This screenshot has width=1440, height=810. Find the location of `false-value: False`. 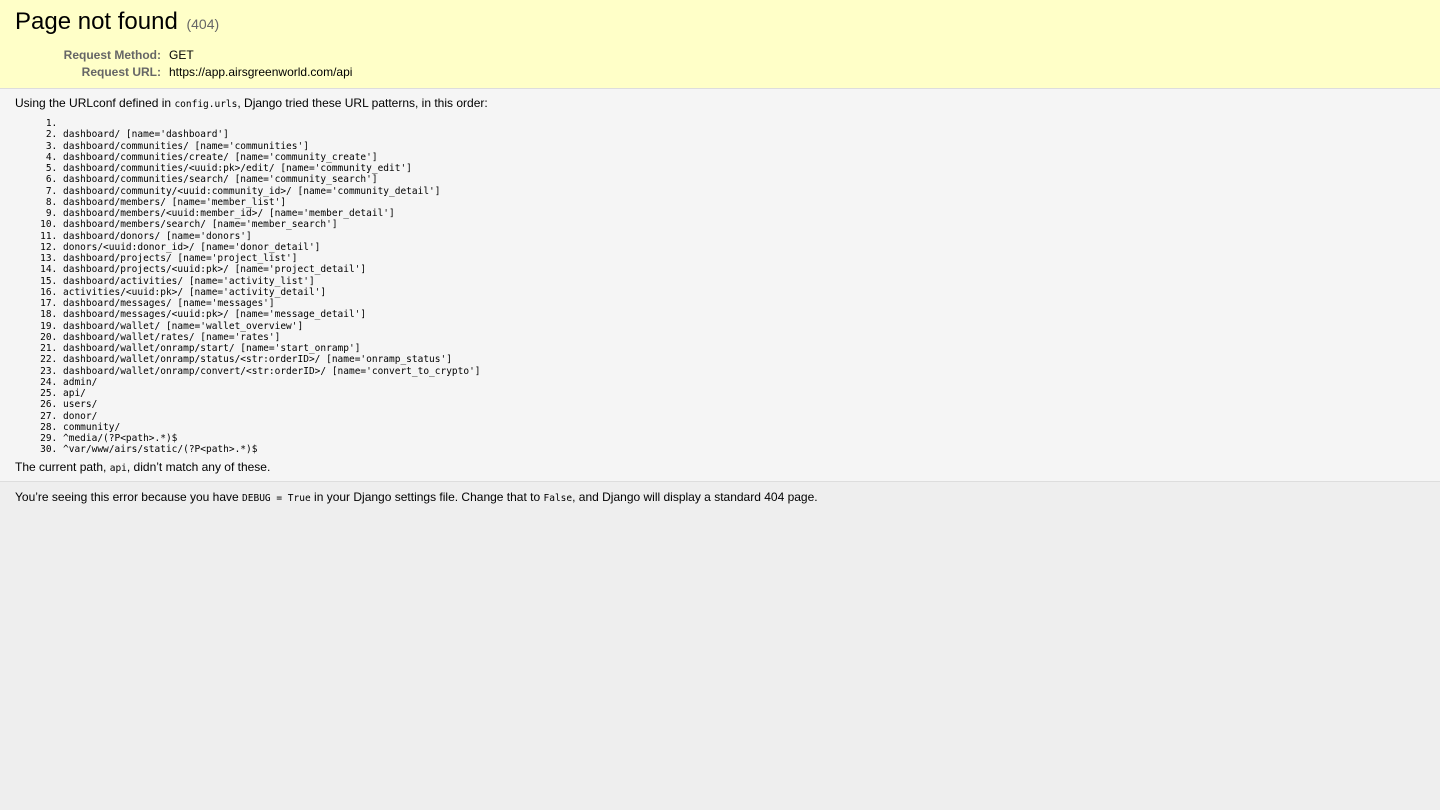

false-value: False is located at coordinates (558, 498).